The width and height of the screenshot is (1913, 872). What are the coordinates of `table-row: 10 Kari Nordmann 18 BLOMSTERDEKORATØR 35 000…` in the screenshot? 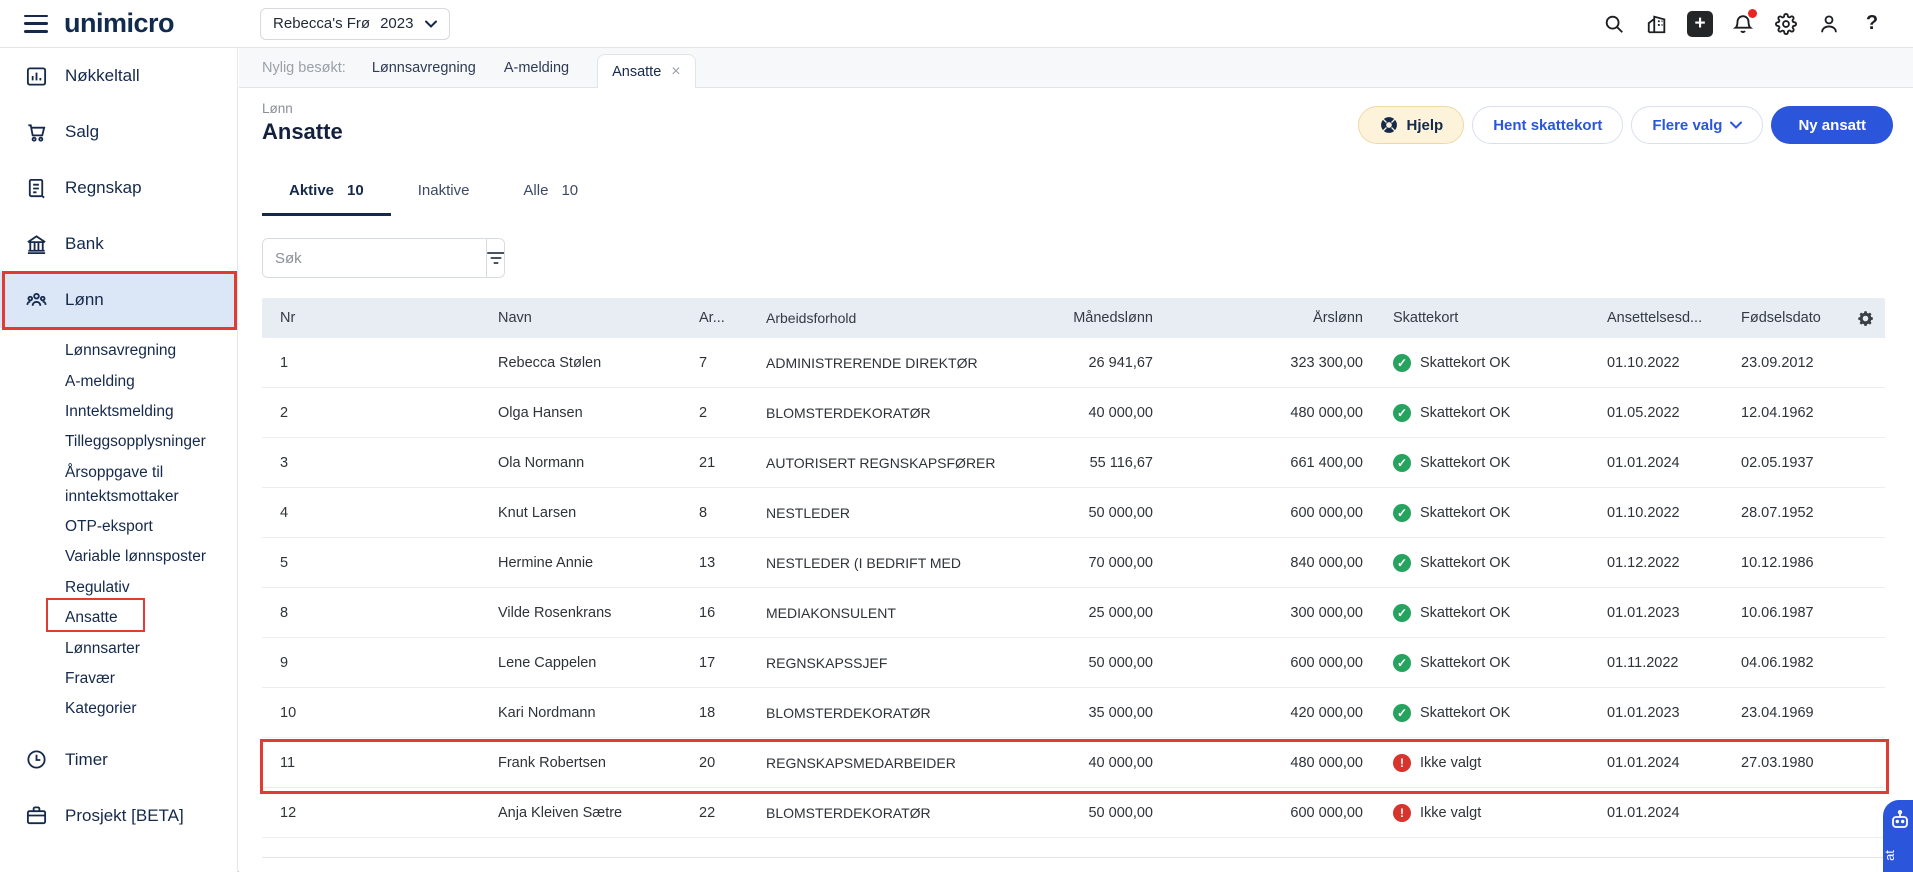 It's located at (1073, 713).